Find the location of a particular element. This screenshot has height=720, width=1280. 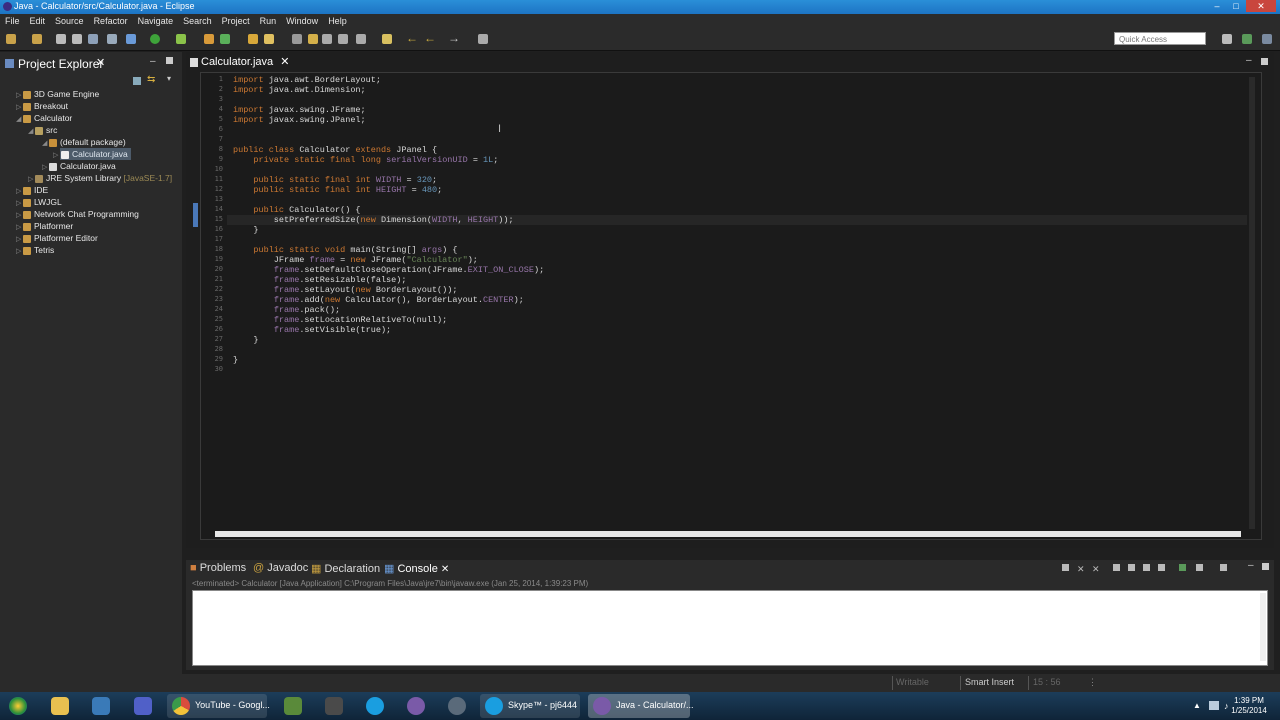

code-line: import java.awt.Dimension; is located at coordinates (299, 90).